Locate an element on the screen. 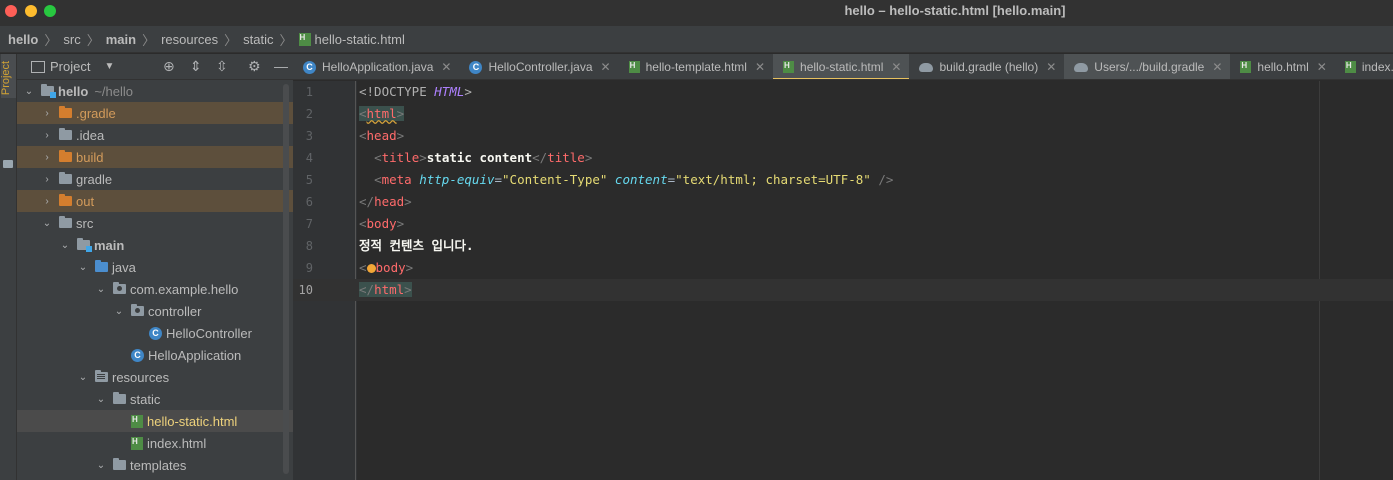  project-panel-scrollbar is located at coordinates (286, 279).